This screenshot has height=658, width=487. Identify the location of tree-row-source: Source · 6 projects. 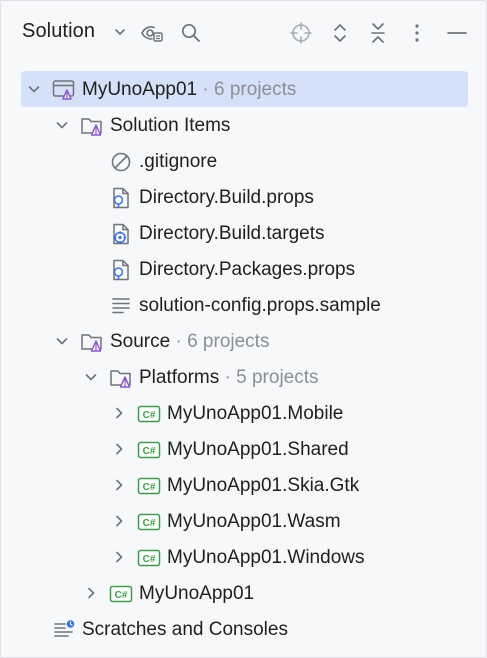
(244, 341).